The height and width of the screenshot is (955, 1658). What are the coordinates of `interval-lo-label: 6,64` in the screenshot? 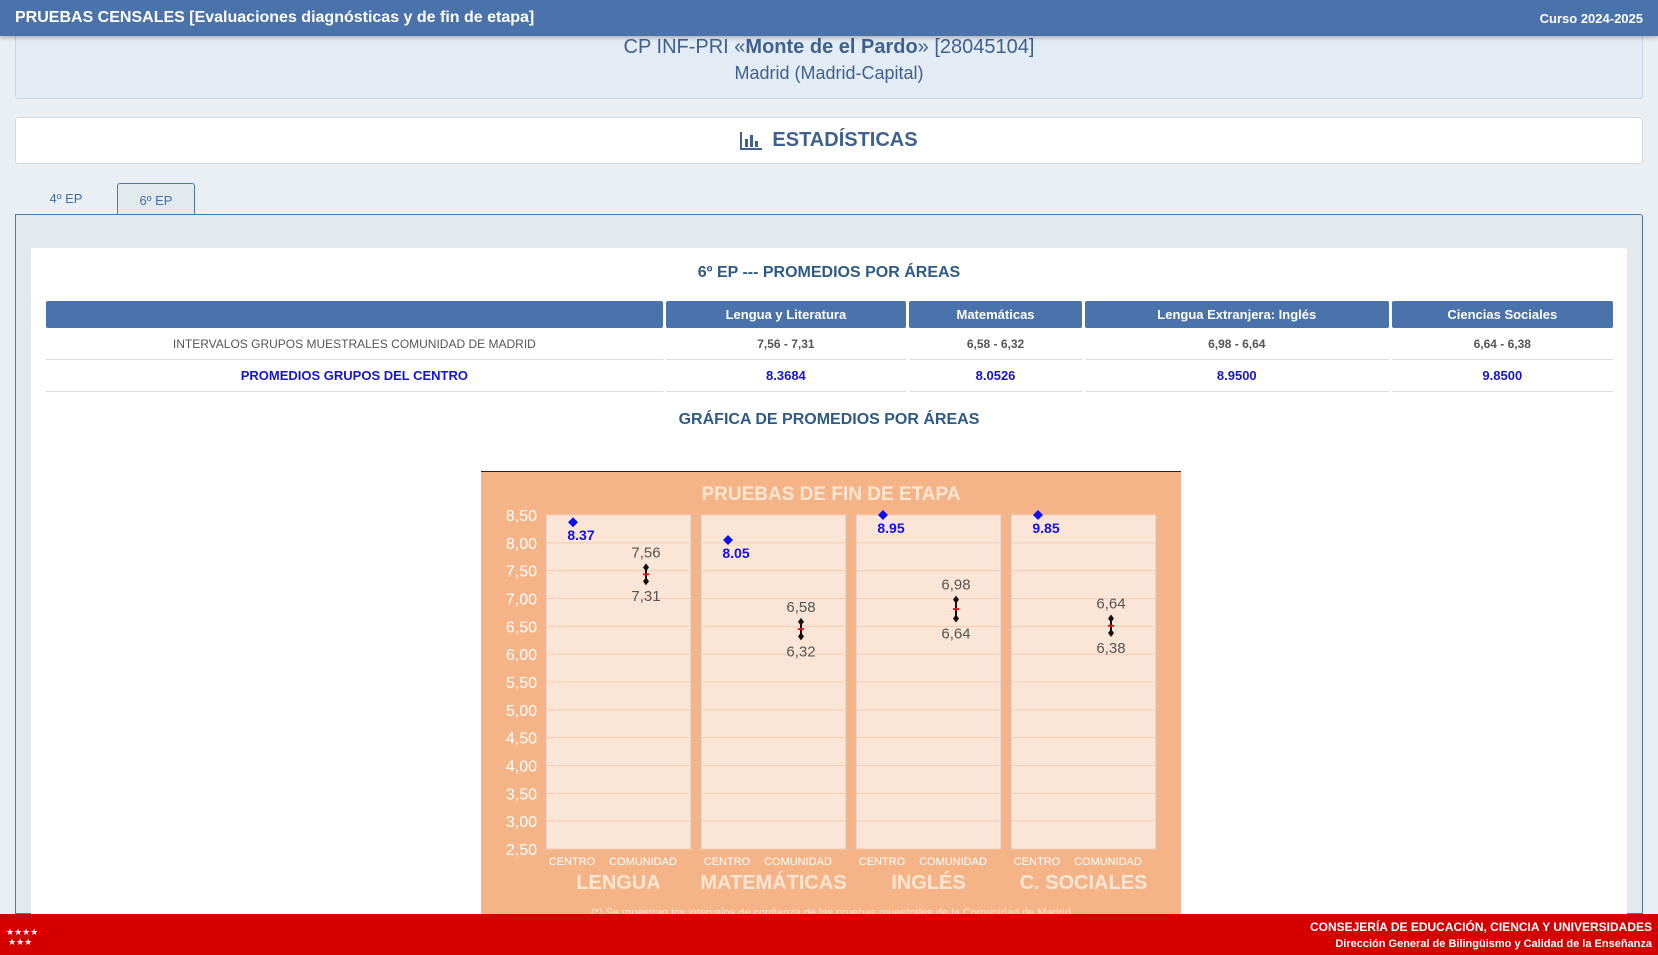 It's located at (955, 634).